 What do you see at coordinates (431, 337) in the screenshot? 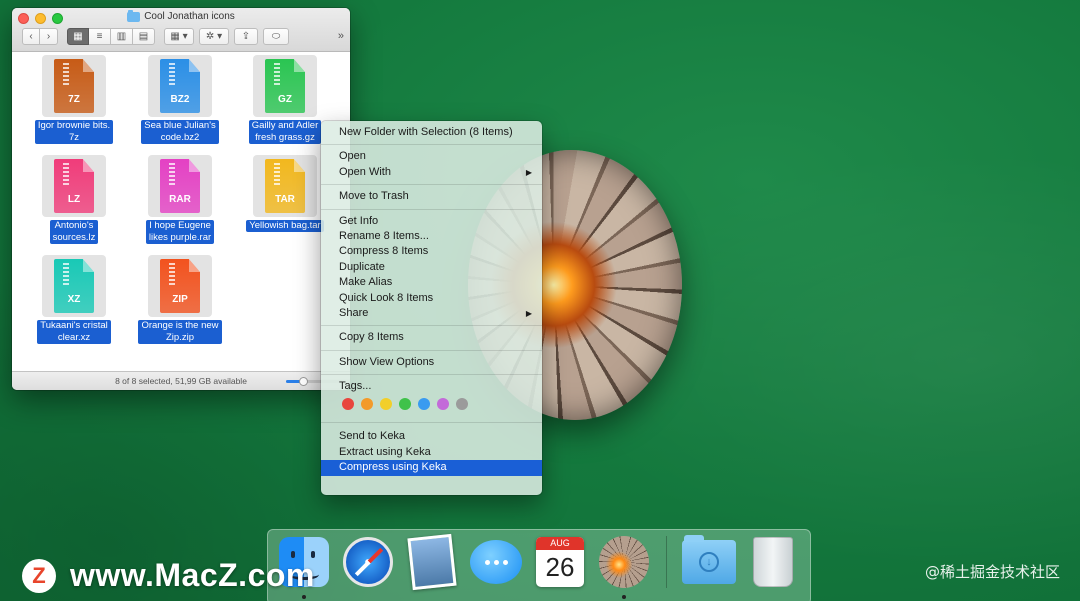
I see `menu-item-copy: Copy 8 Items` at bounding box center [431, 337].